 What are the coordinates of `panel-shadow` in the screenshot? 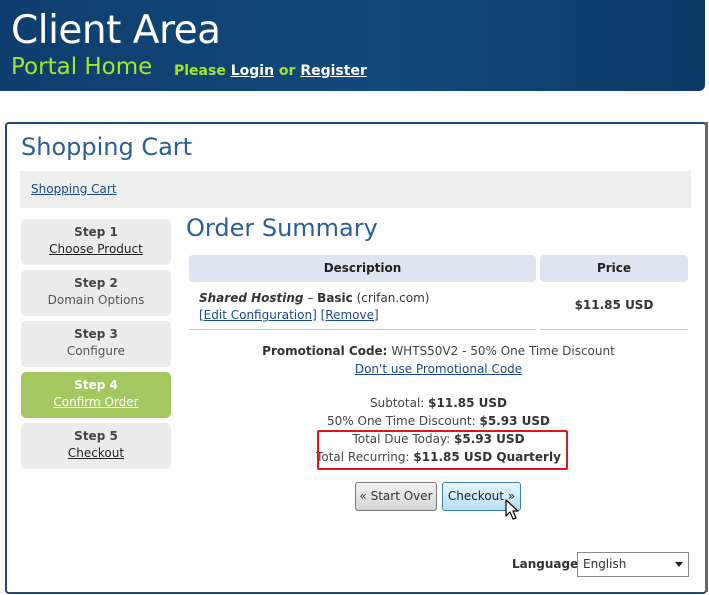 It's located at (706, 357).